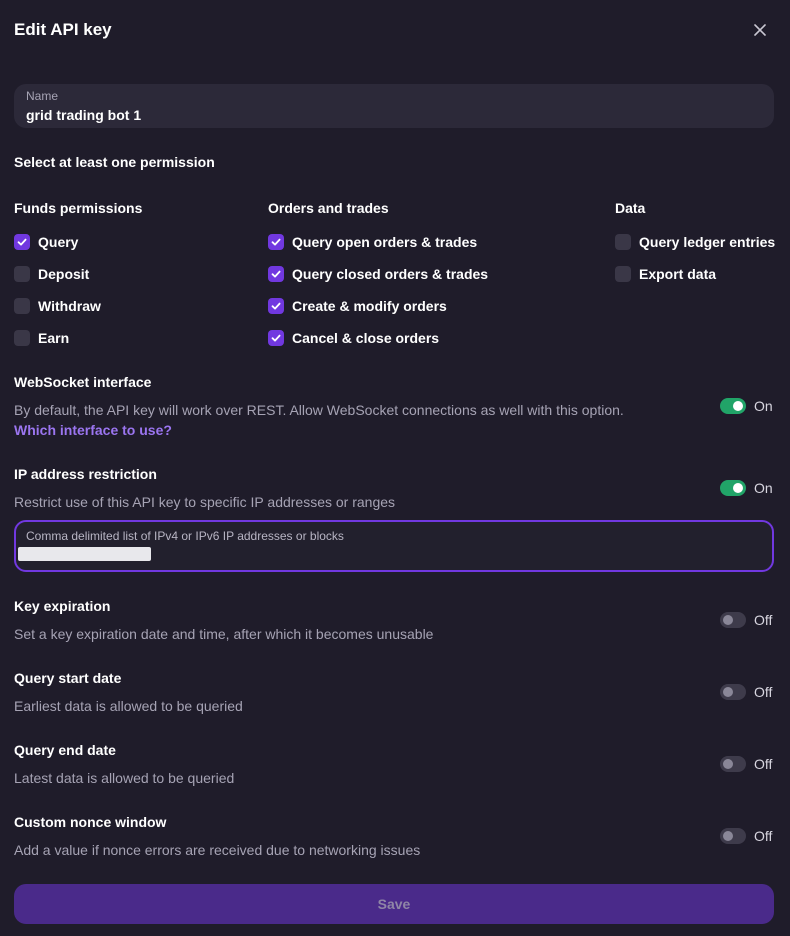 The width and height of the screenshot is (790, 936). Describe the element at coordinates (366, 338) in the screenshot. I see `checkbox-label: Cancel & close orders` at that location.